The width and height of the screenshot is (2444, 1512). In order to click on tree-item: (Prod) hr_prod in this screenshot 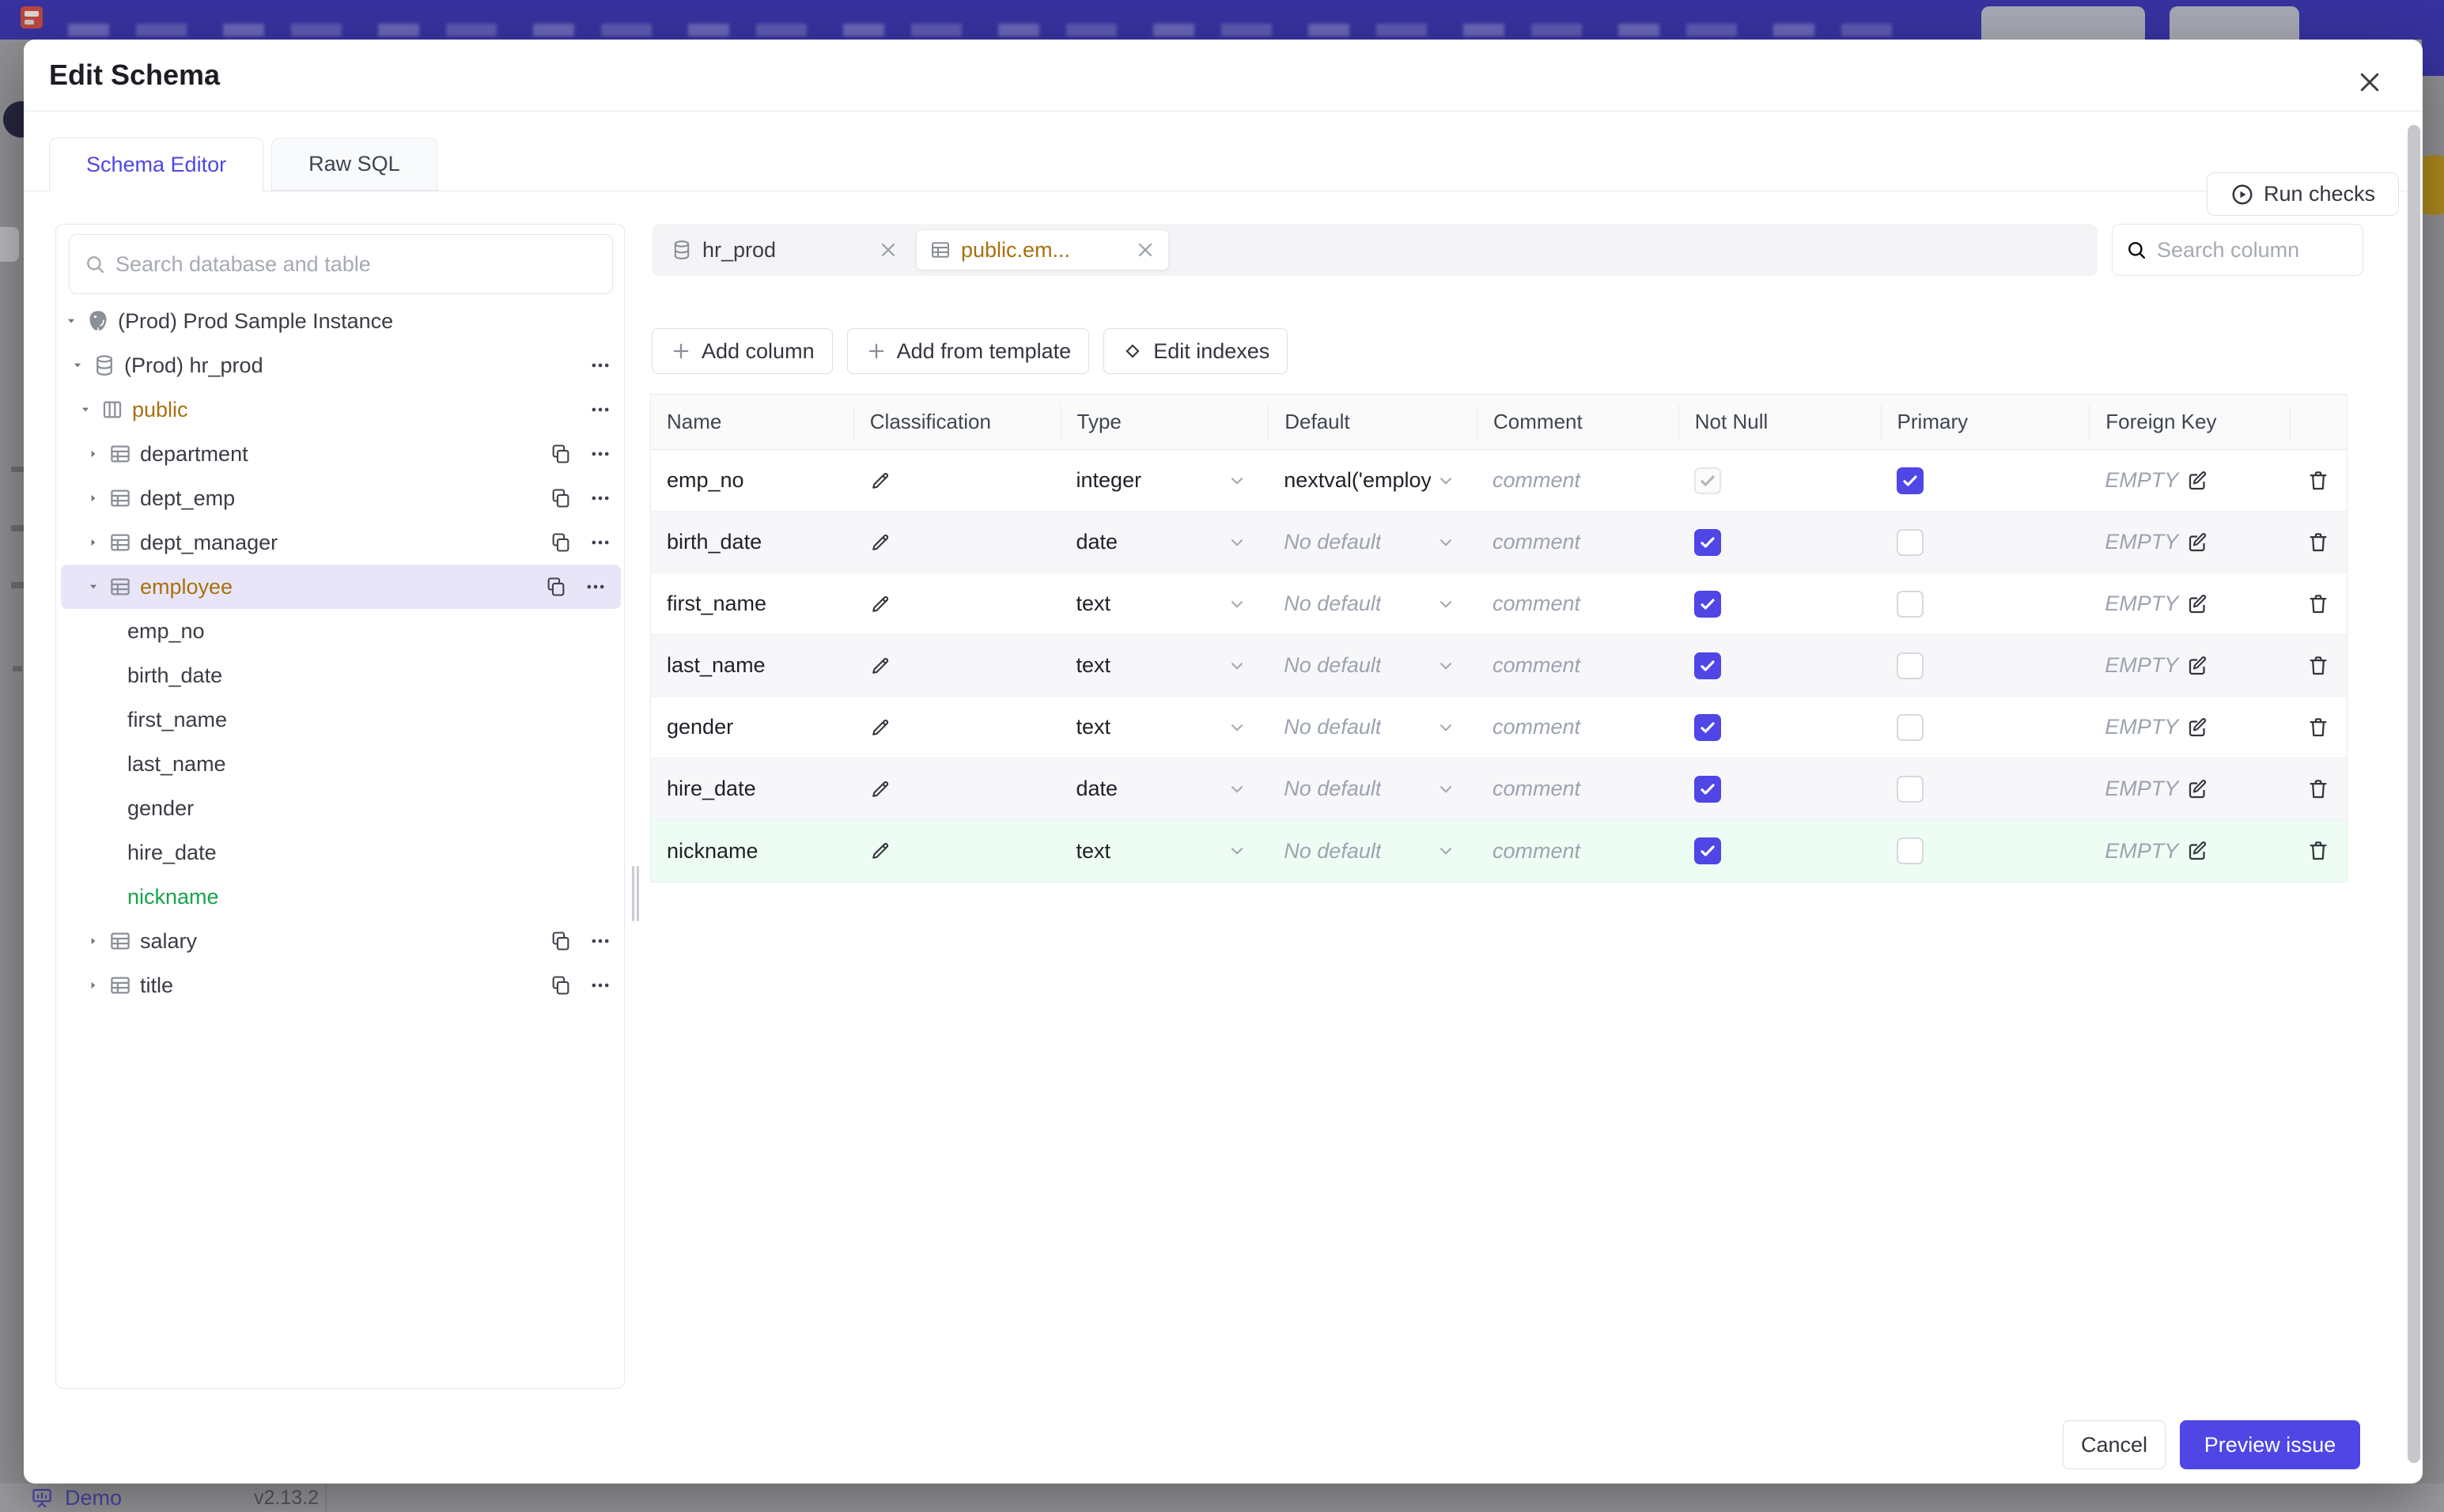, I will do `click(340, 365)`.